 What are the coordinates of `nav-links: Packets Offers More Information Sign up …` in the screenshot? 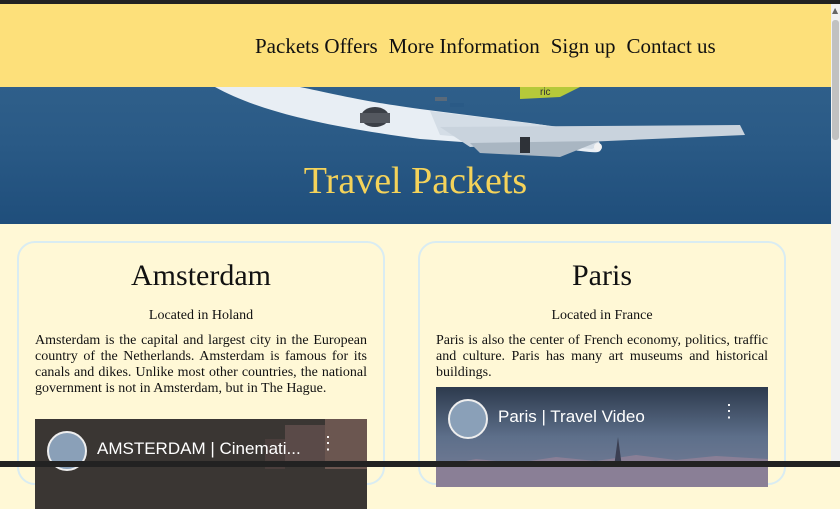 It's located at (485, 46).